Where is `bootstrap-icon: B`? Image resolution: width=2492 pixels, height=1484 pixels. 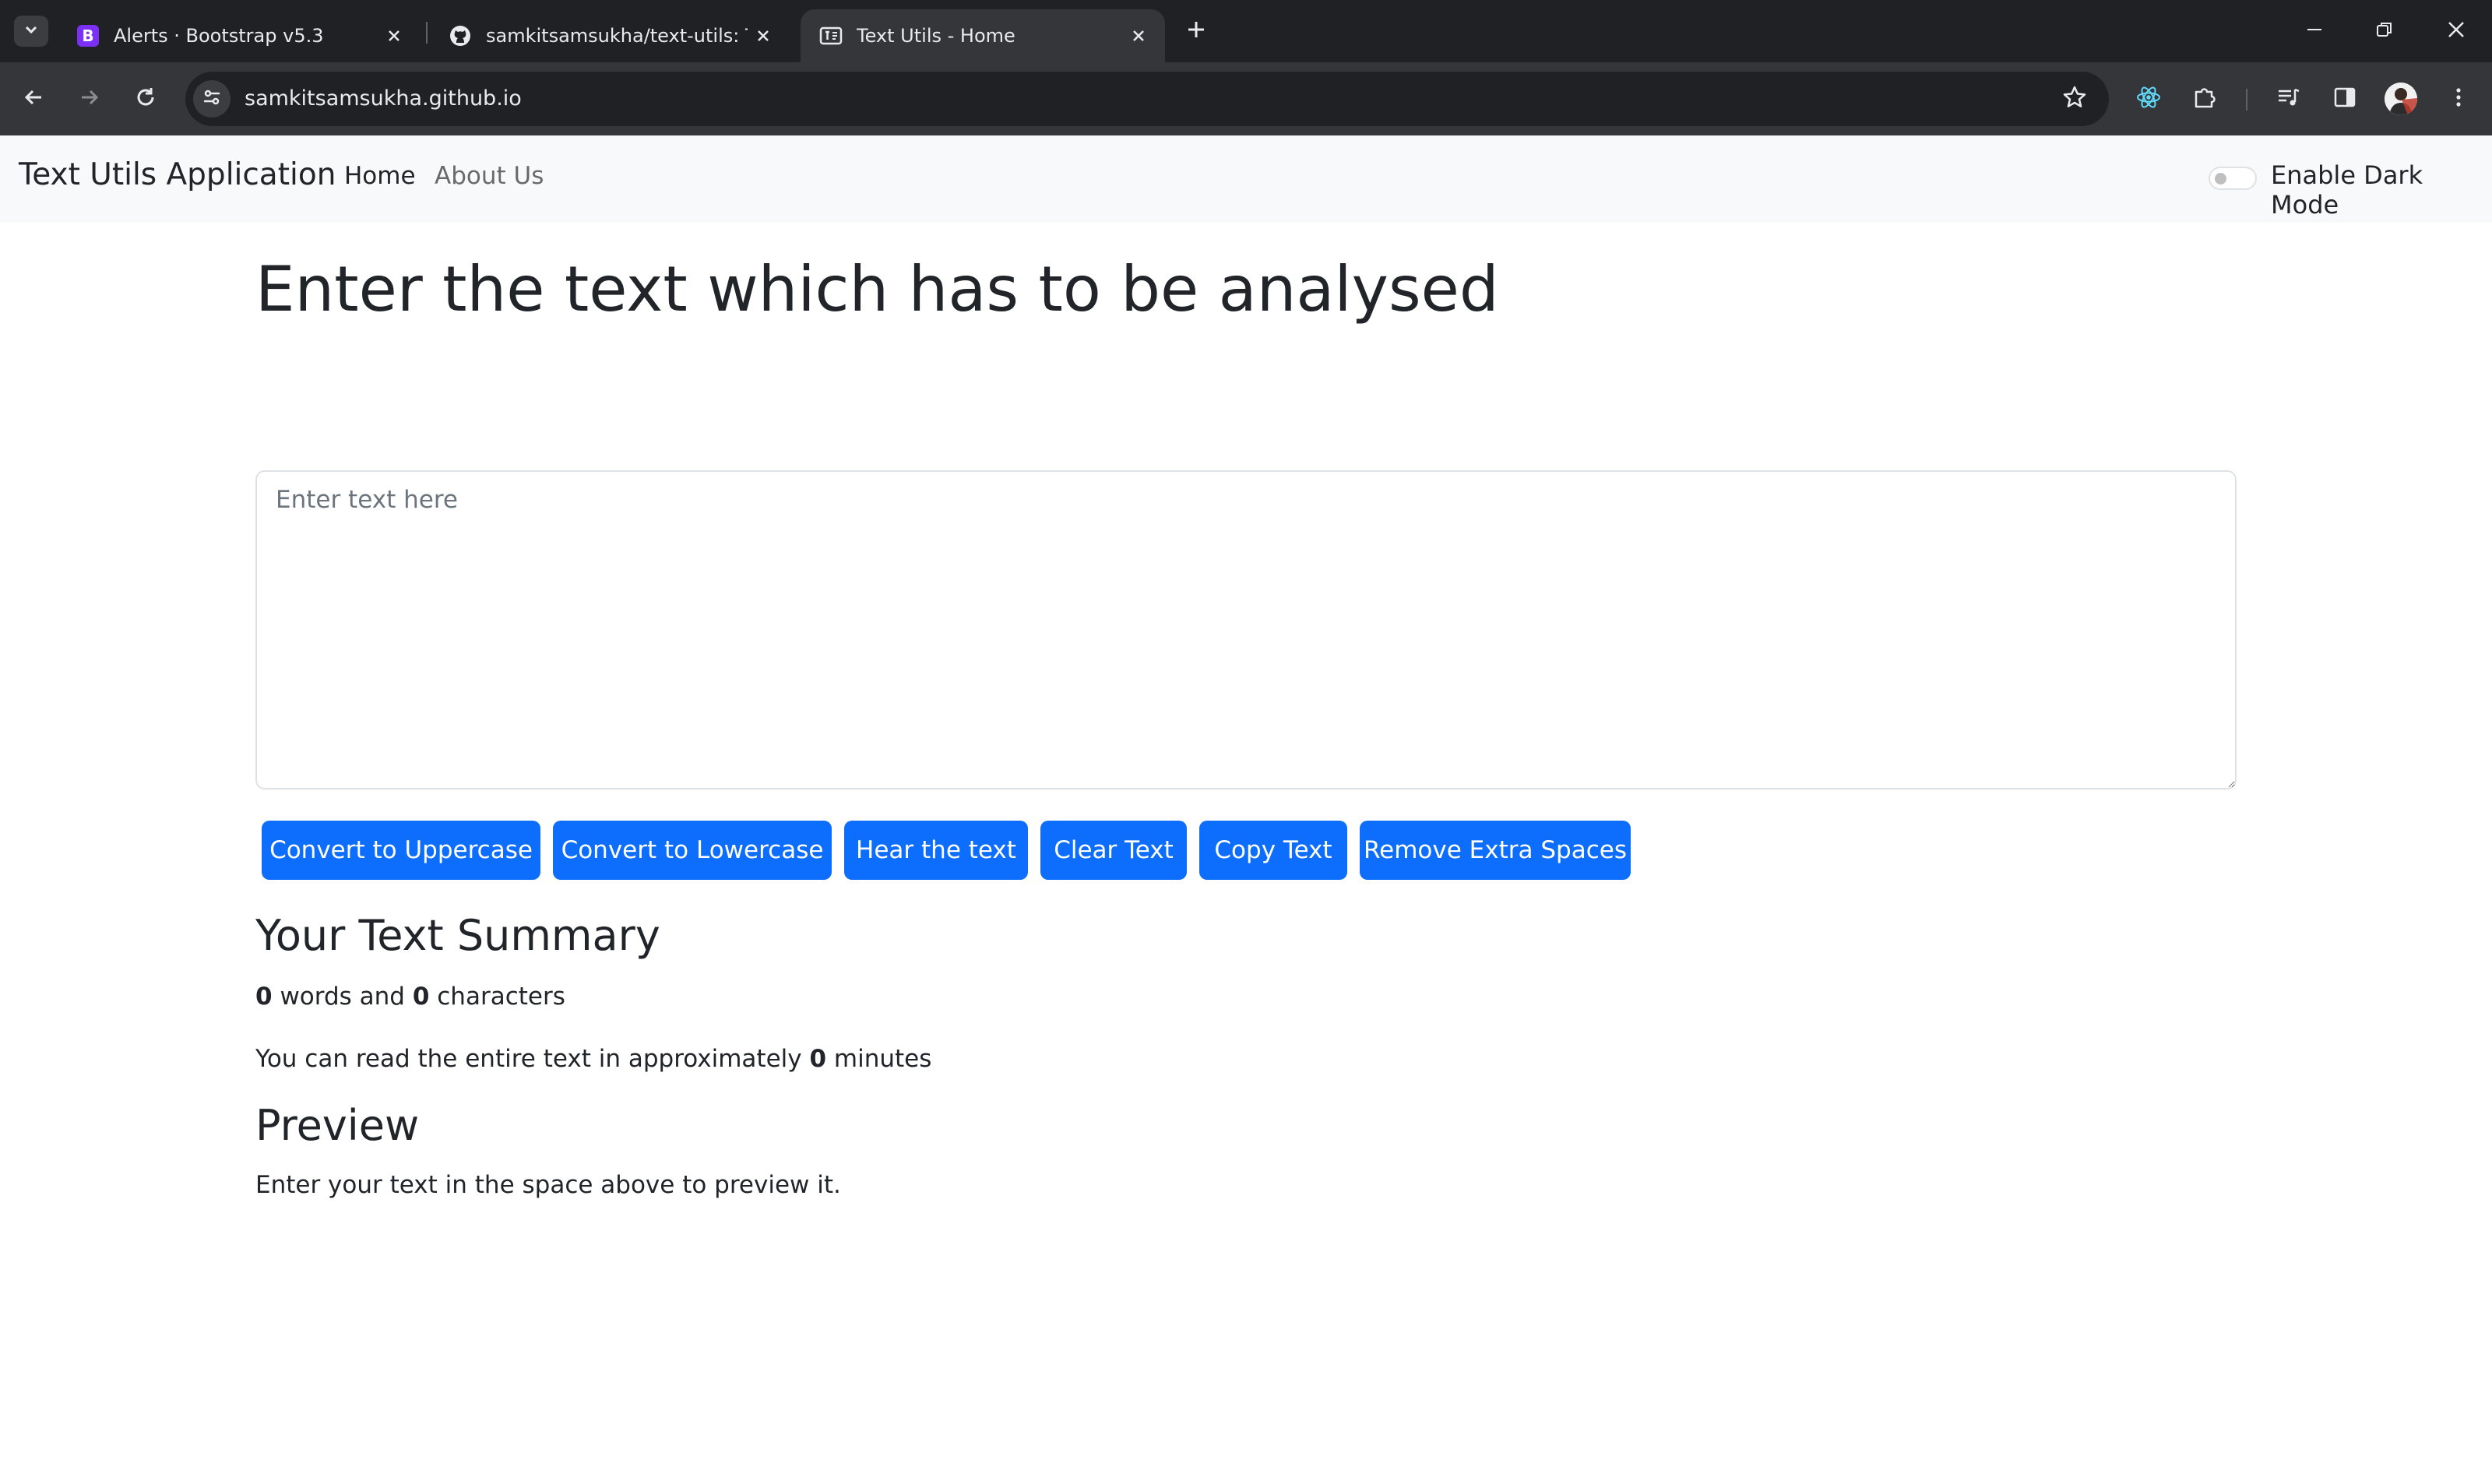
bootstrap-icon: B is located at coordinates (88, 35).